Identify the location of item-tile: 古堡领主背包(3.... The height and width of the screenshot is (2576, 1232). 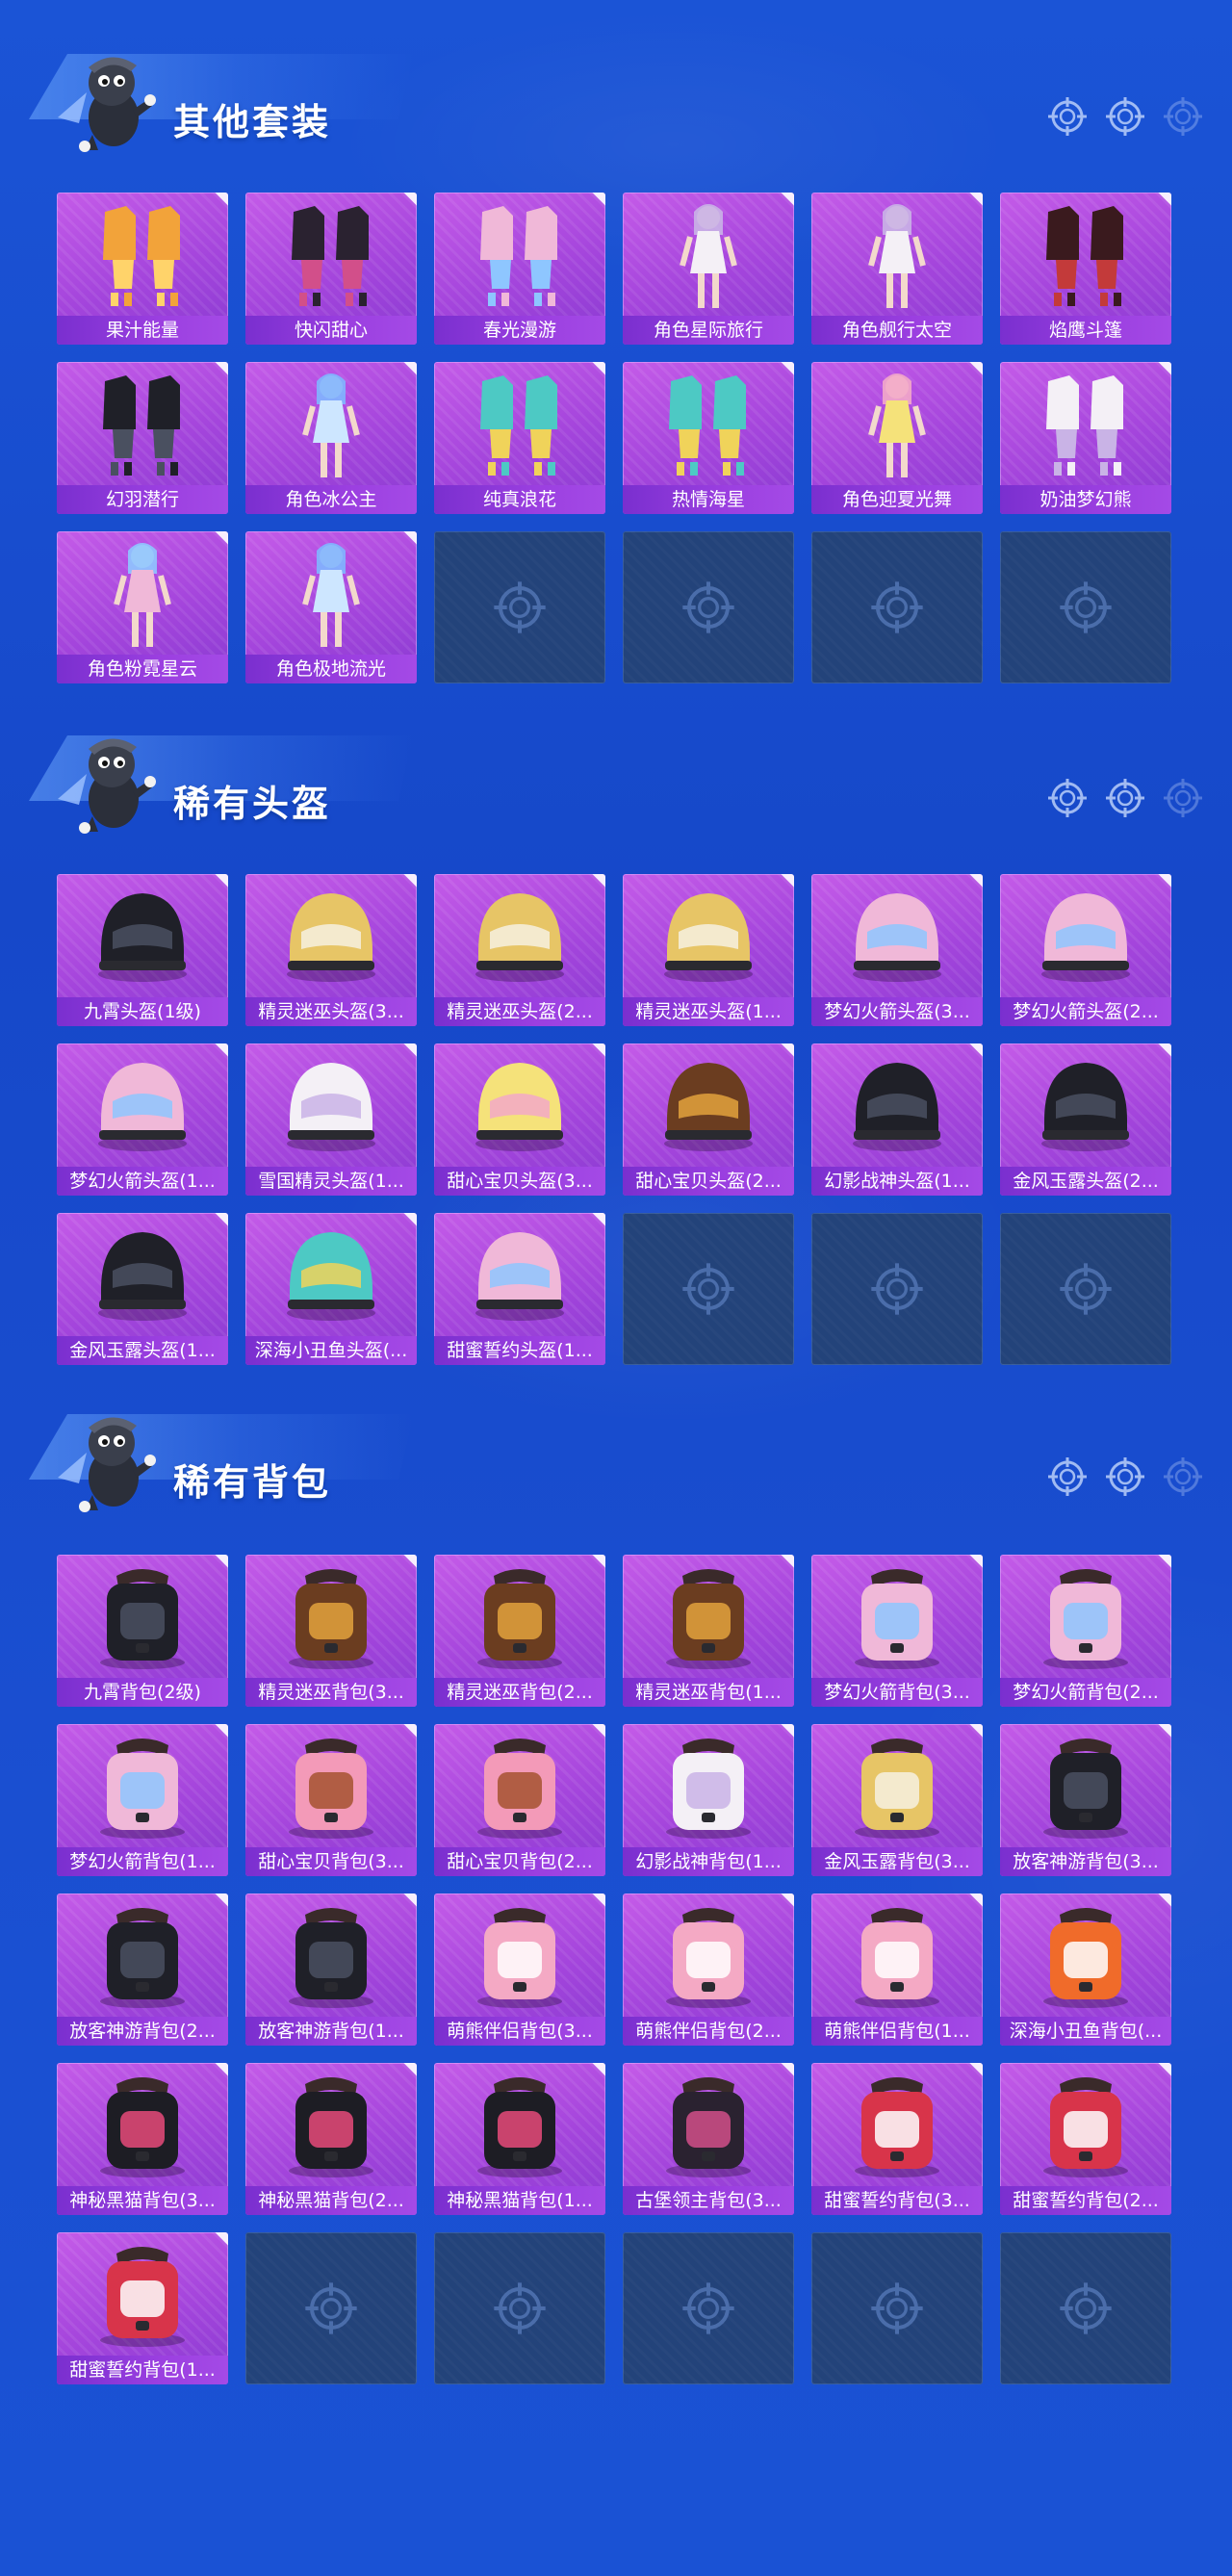
(708, 2139).